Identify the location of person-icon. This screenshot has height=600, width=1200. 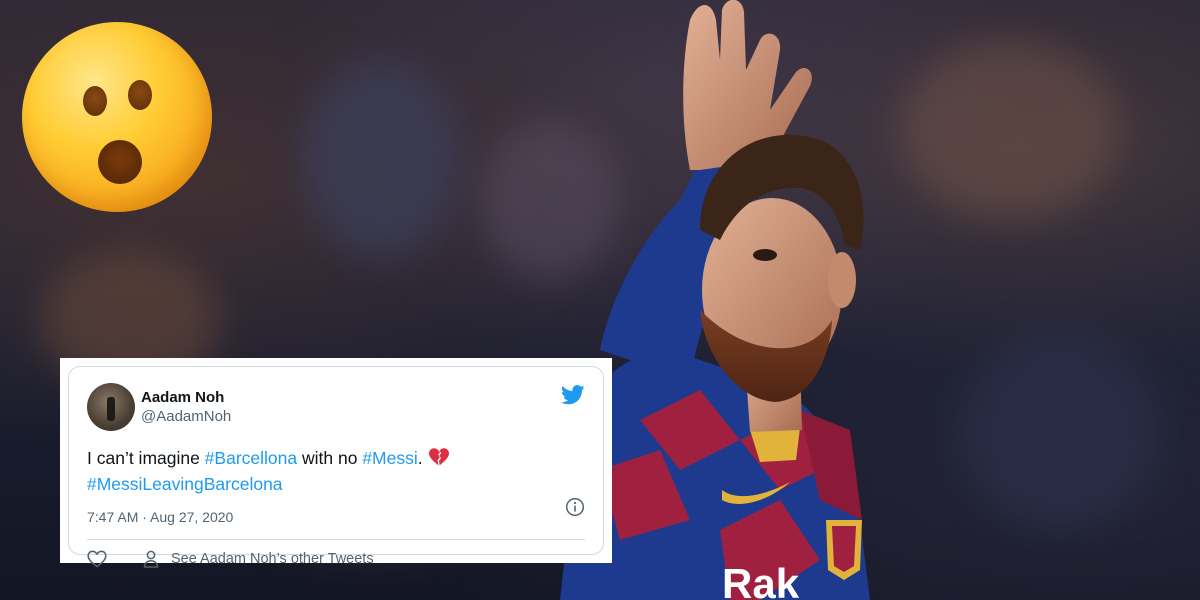
(151, 559).